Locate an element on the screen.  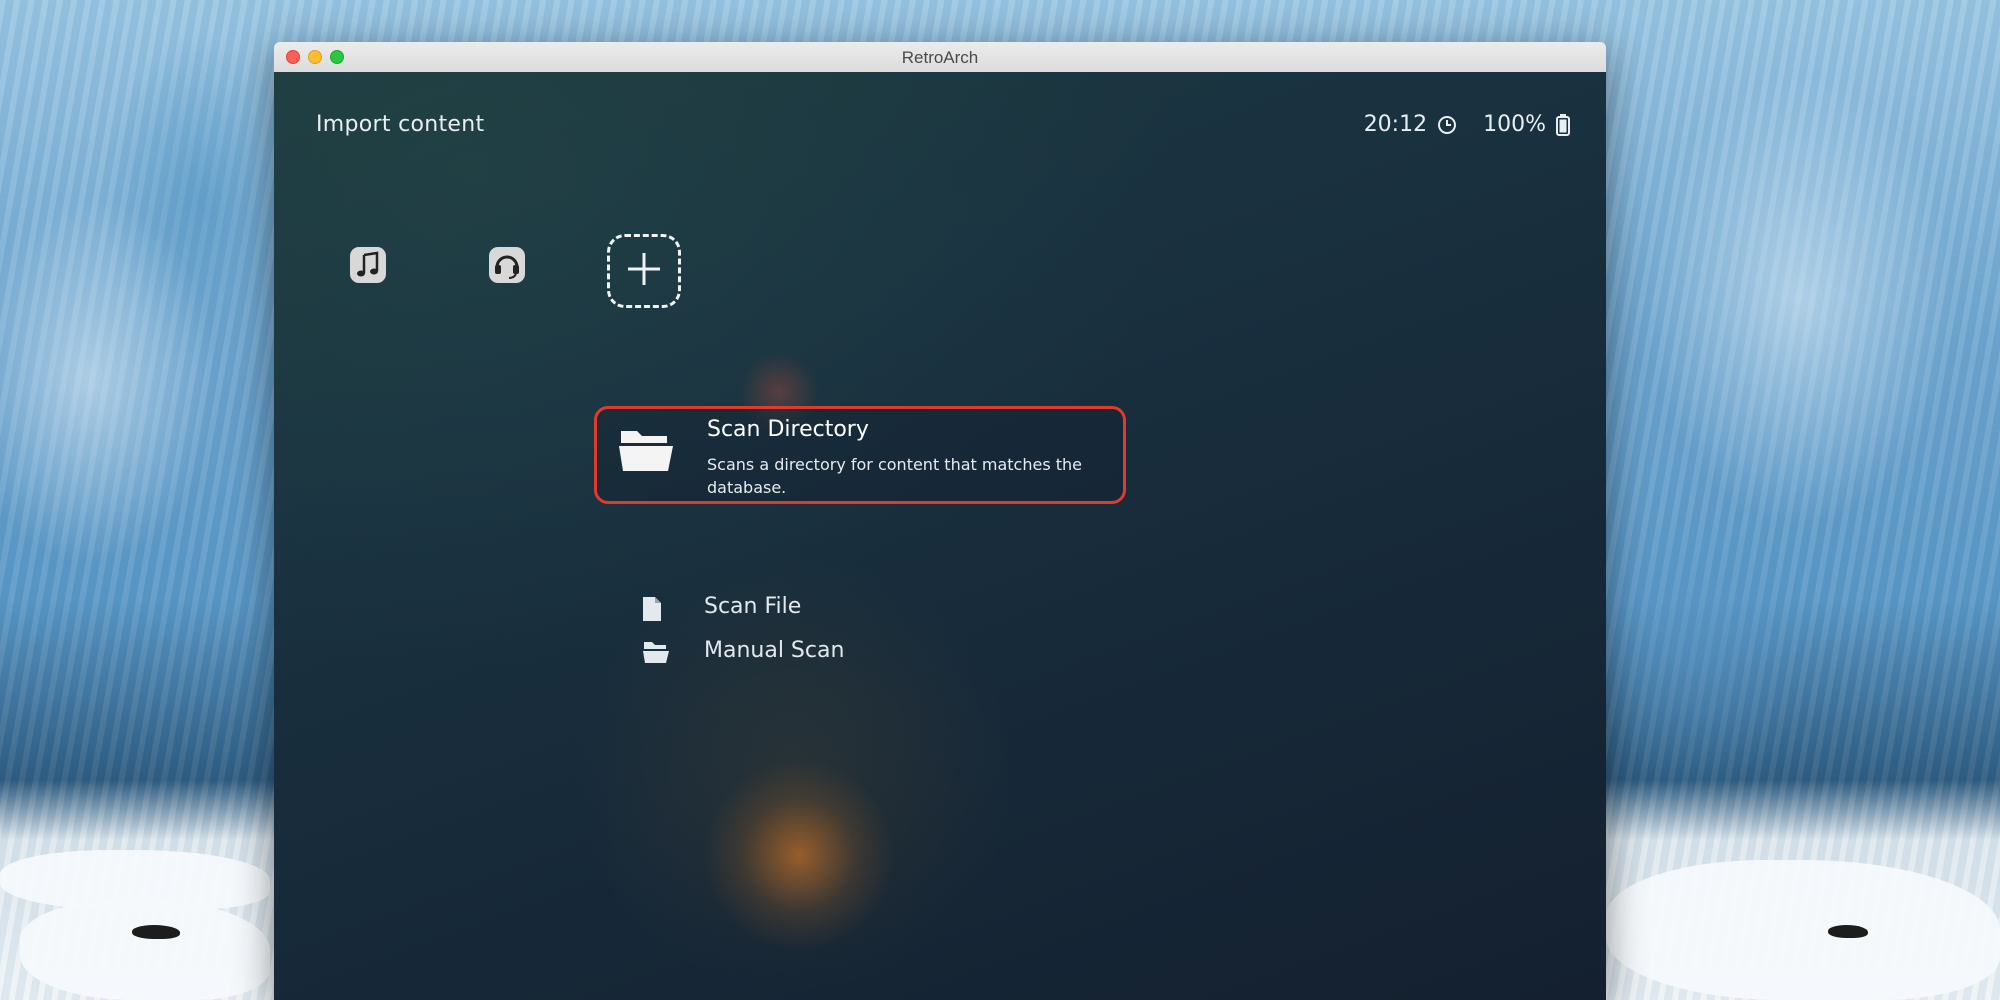
window-titlebar: RetroArch is located at coordinates (940, 57).